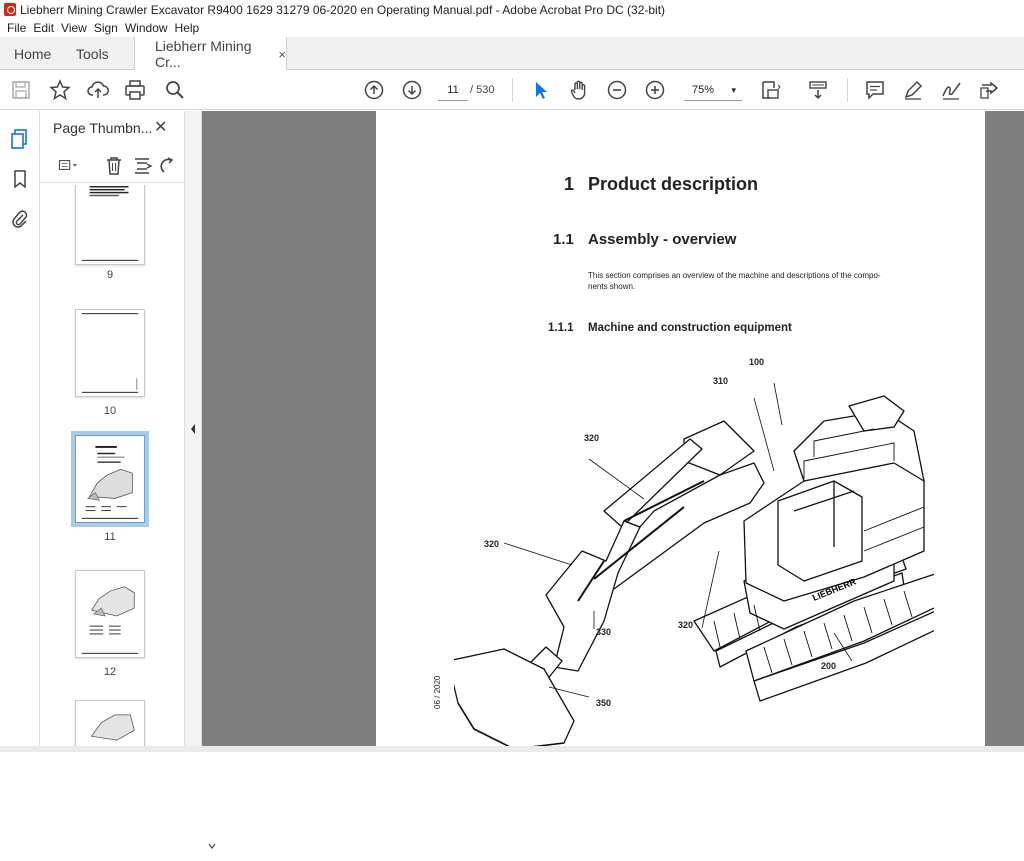  I want to click on page-side-date: 06 / 2020, so click(437, 692).